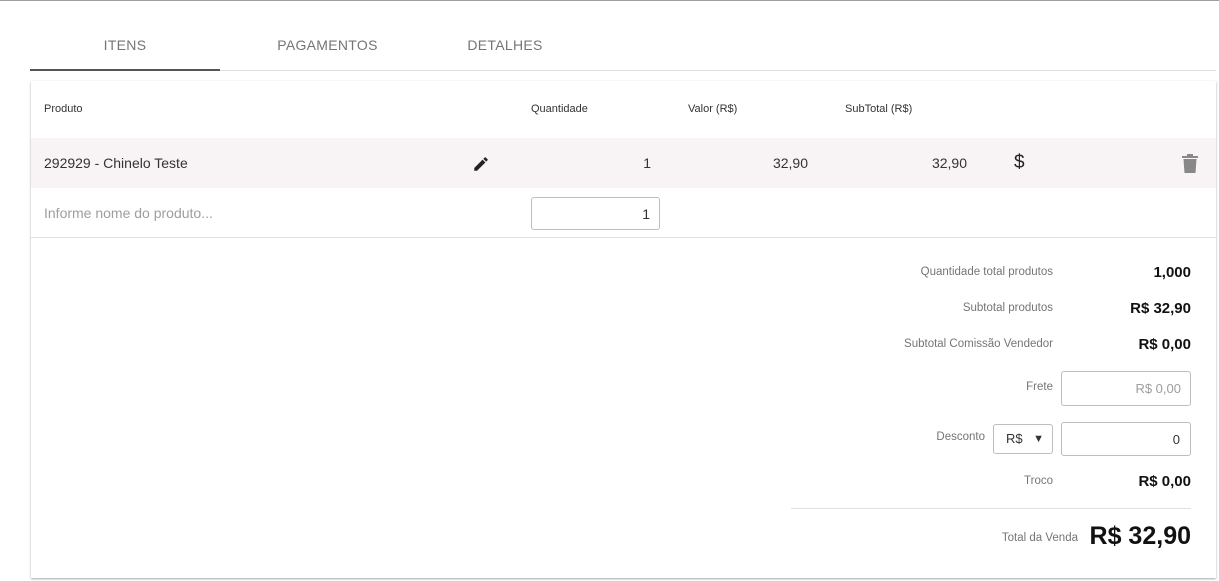 The height and width of the screenshot is (581, 1219). I want to click on header-subtotal: SubTotal (R$), so click(879, 109).